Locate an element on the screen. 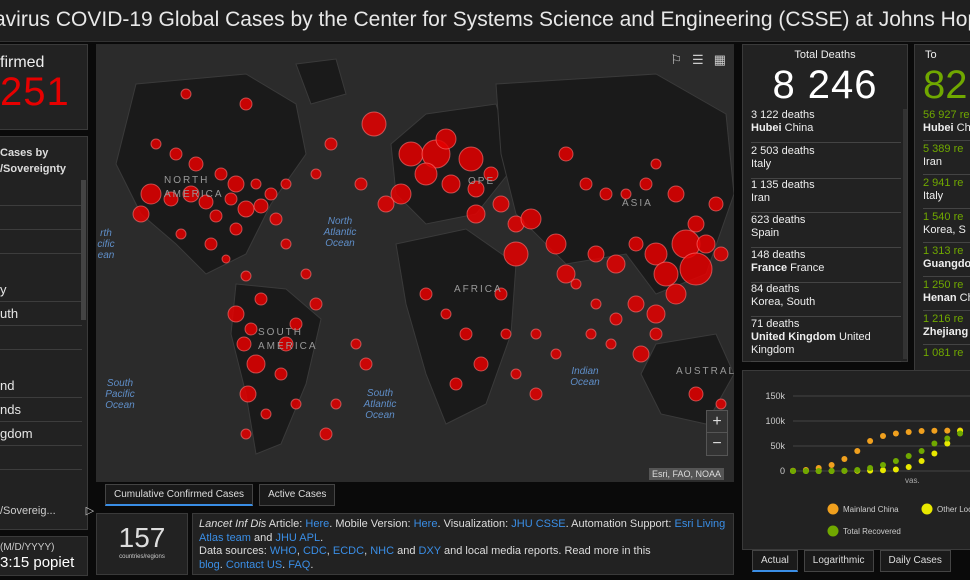  legend-label: Other Locations is located at coordinates (953, 509).